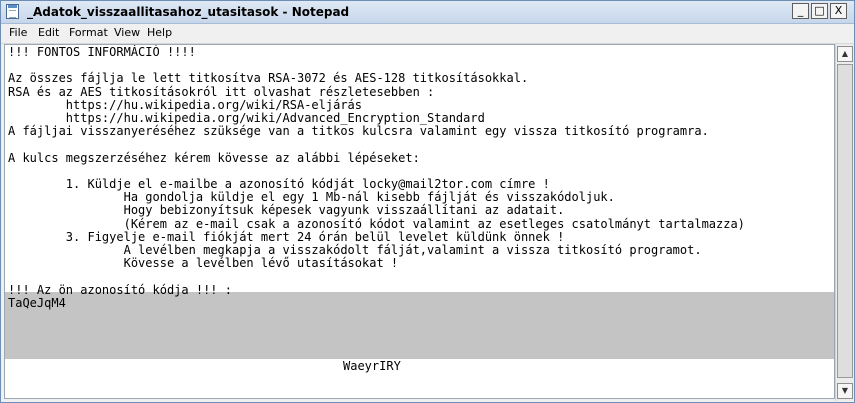 Image resolution: width=855 pixels, height=403 pixels. What do you see at coordinates (88, 32) in the screenshot?
I see `menu-format: Format` at bounding box center [88, 32].